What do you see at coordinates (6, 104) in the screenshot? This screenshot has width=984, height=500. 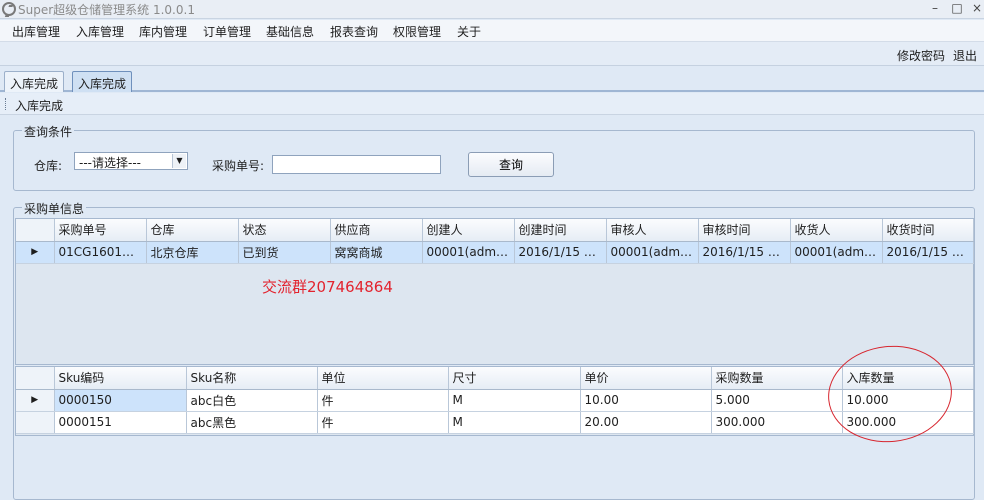 I see `toolbar-grip-icon` at bounding box center [6, 104].